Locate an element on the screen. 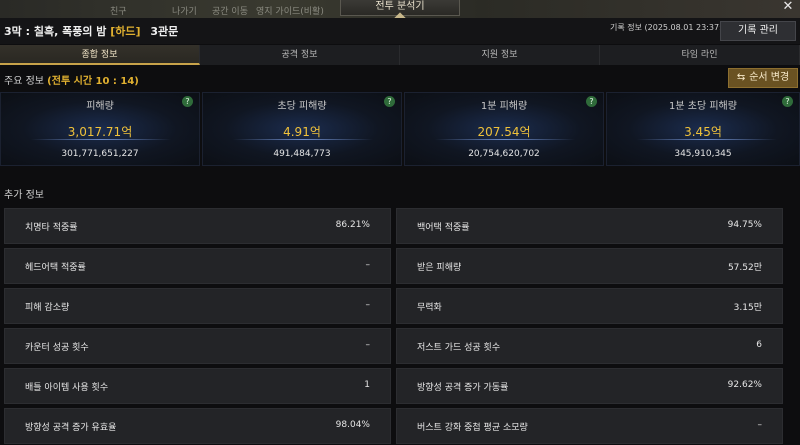 The image size is (800, 445). stat-card-damage: 피해량 ? 3,017.71억 301,771,651,227 is located at coordinates (100, 129).